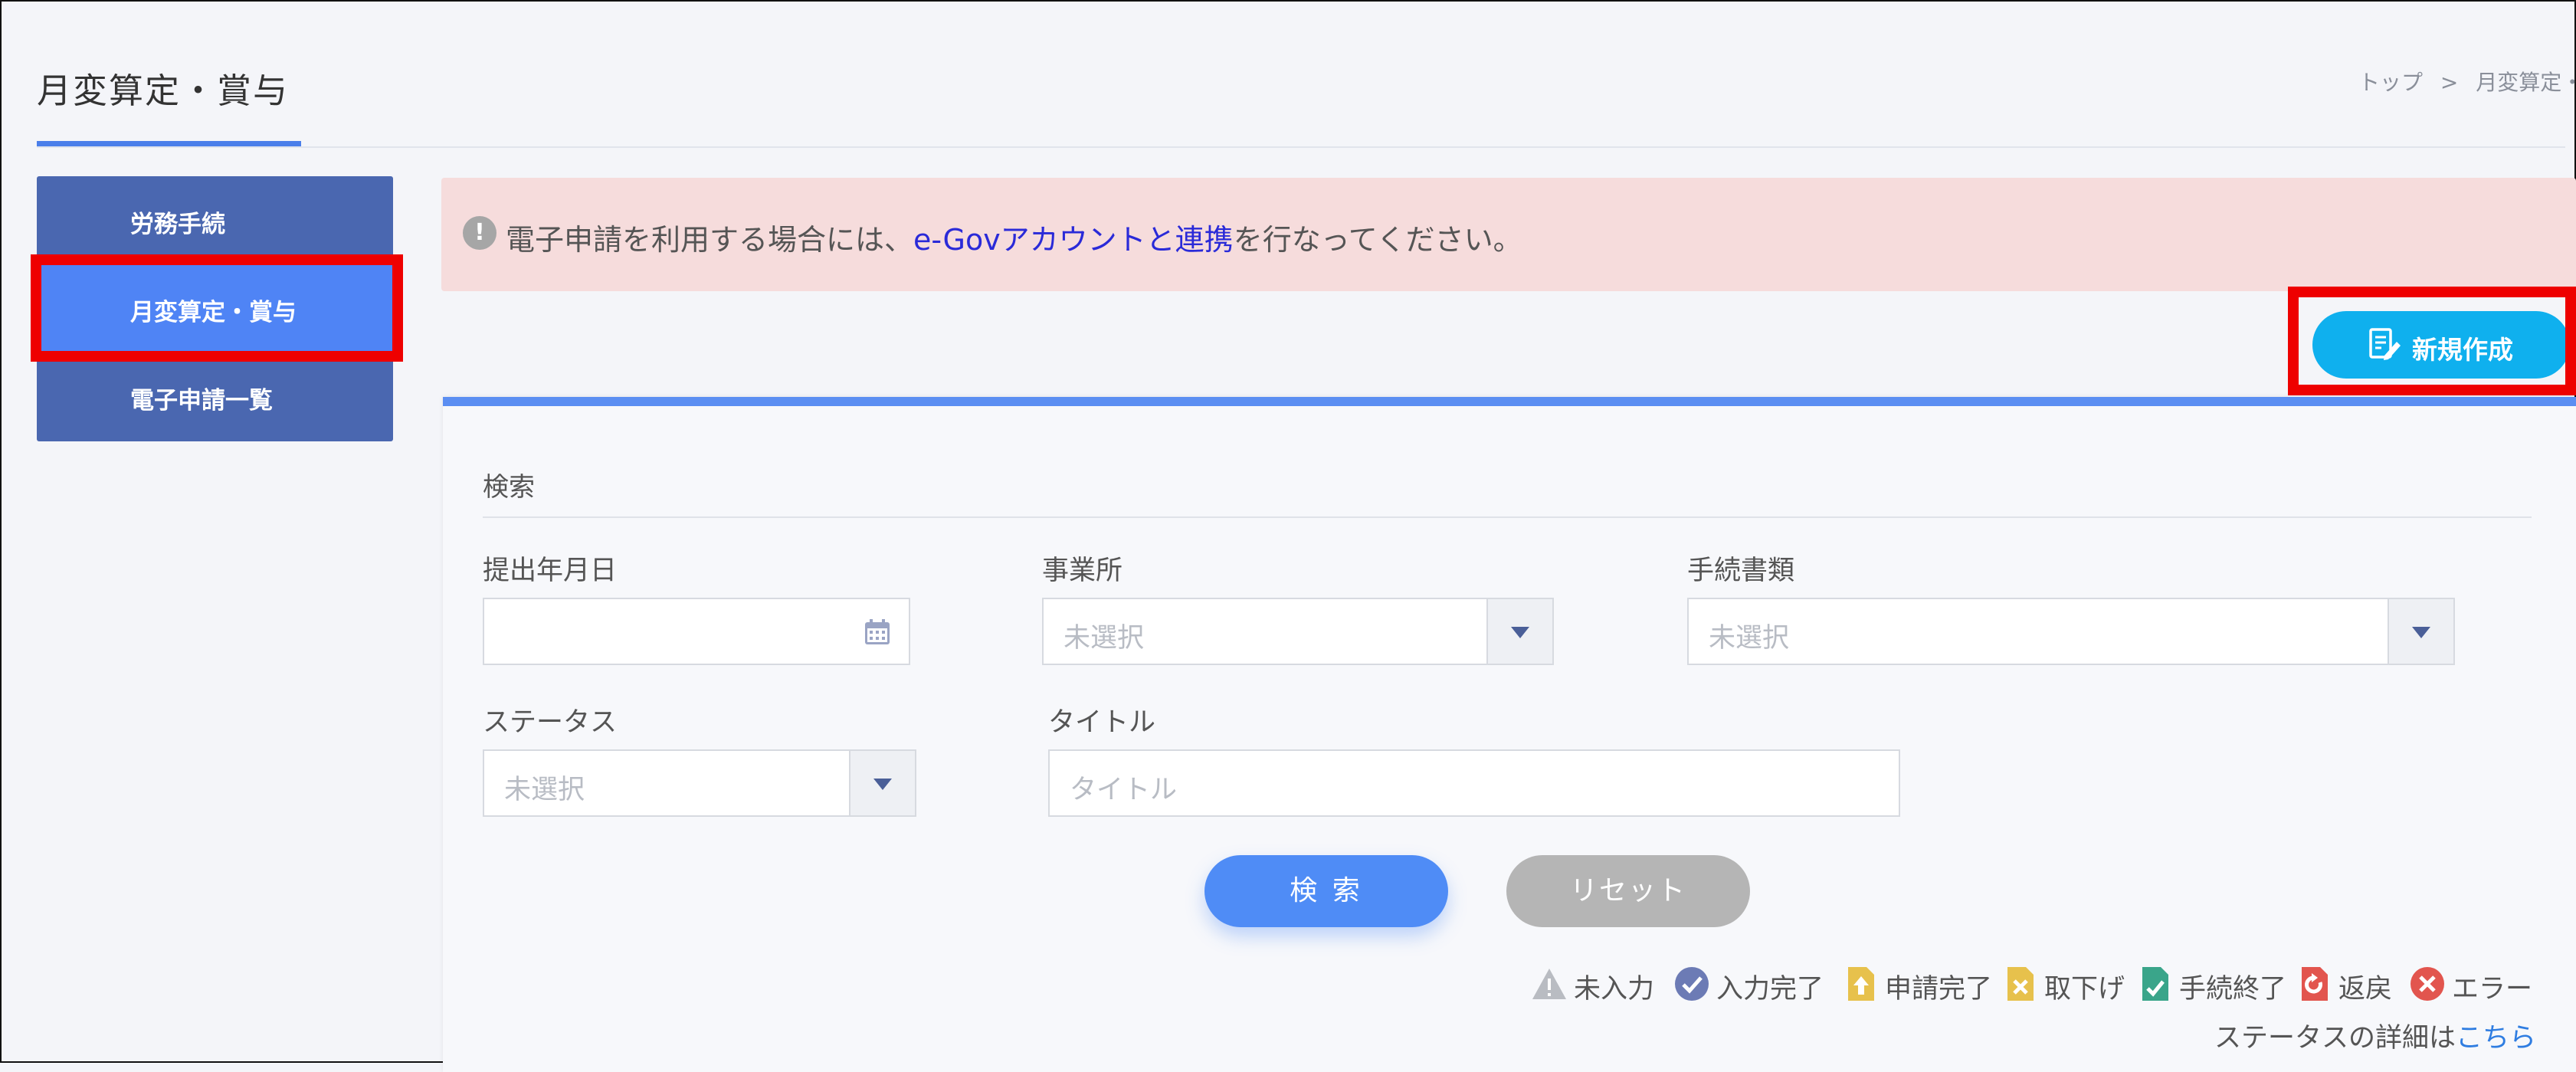 The height and width of the screenshot is (1072, 2576). I want to click on legend-label: 取下げ, so click(2084, 989).